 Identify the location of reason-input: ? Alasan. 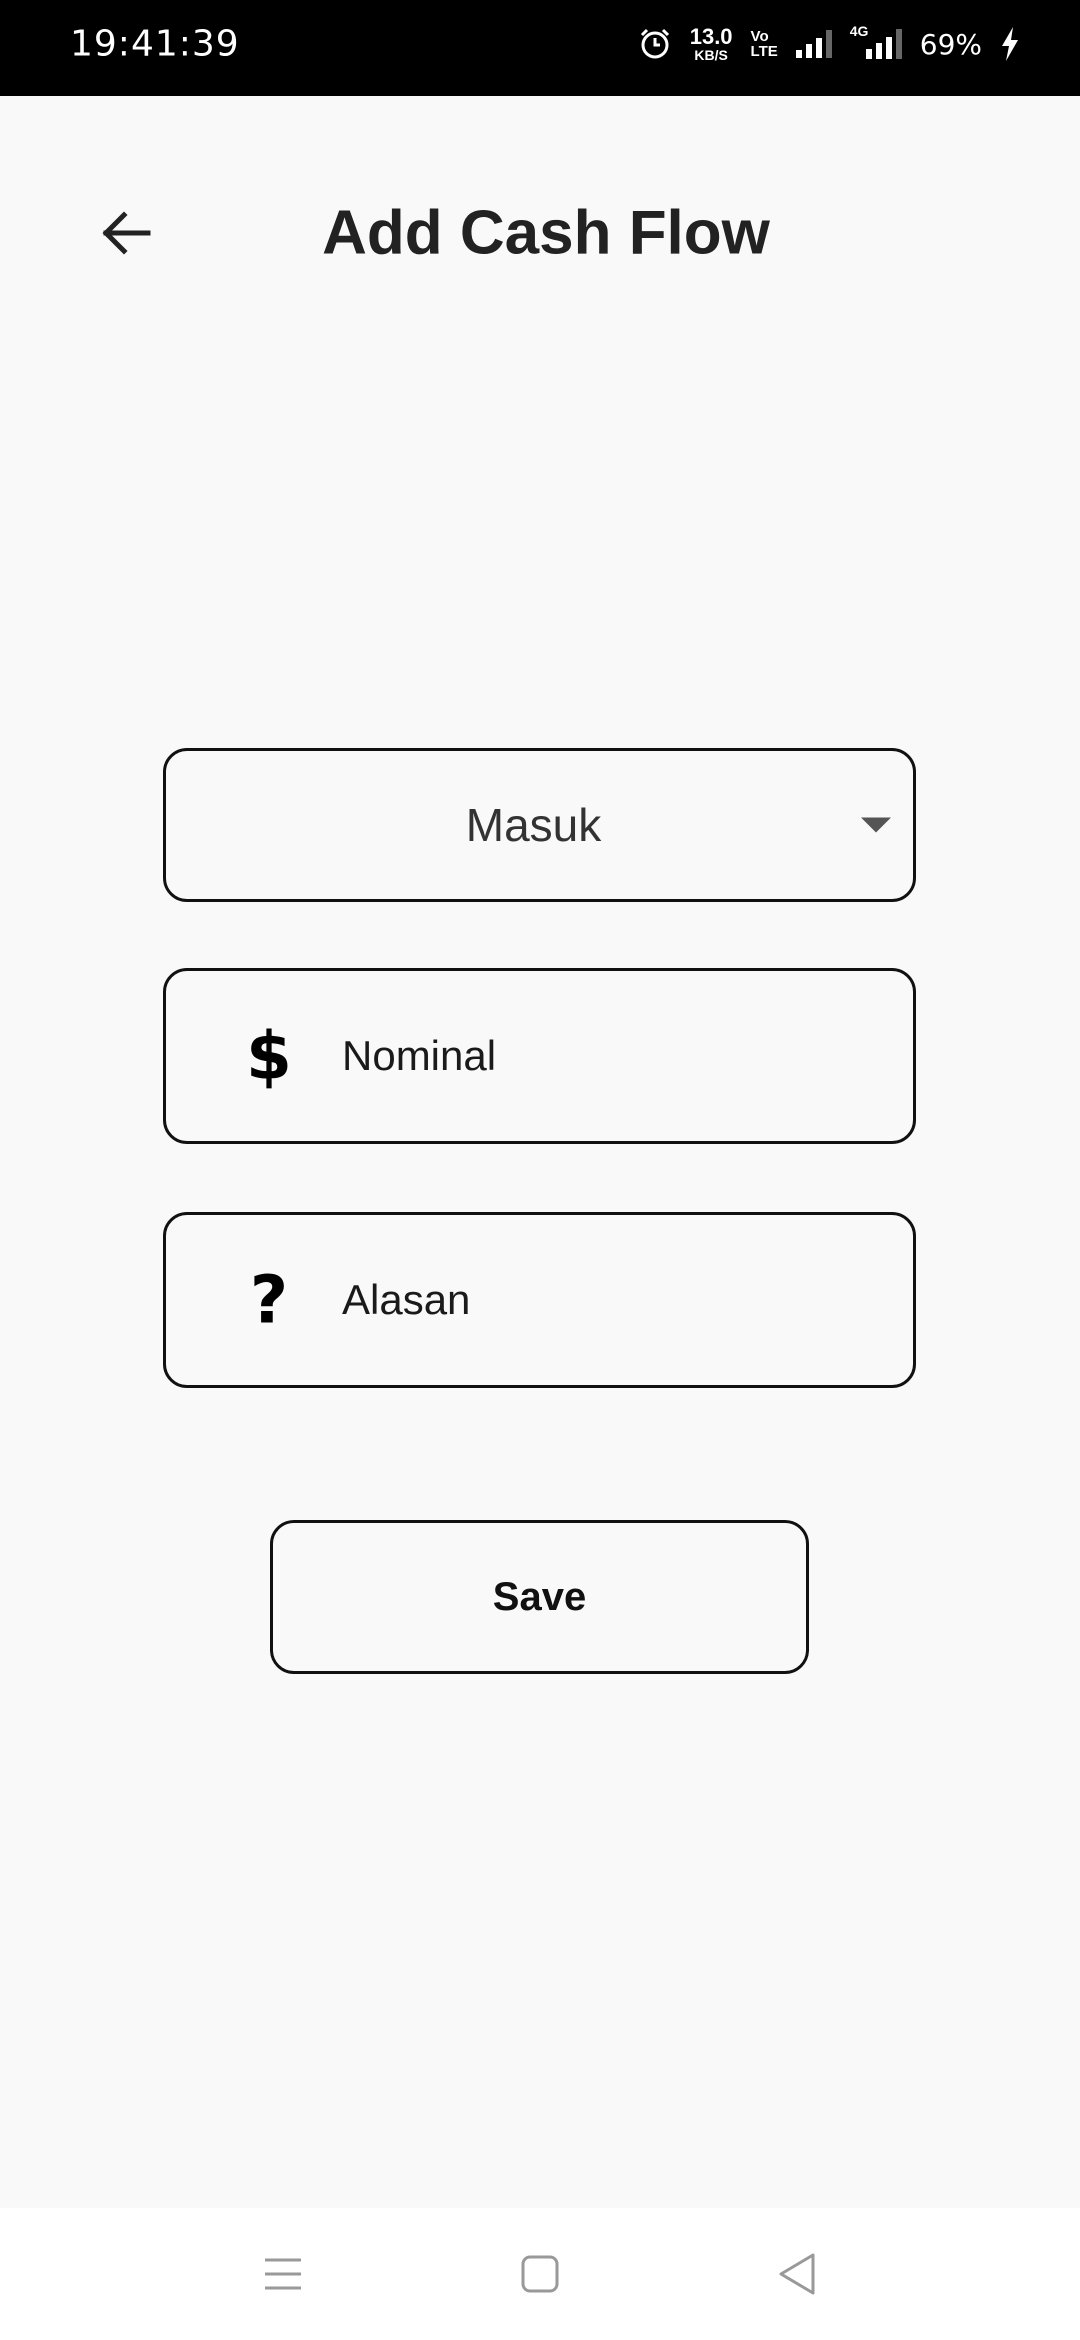
(539, 1300).